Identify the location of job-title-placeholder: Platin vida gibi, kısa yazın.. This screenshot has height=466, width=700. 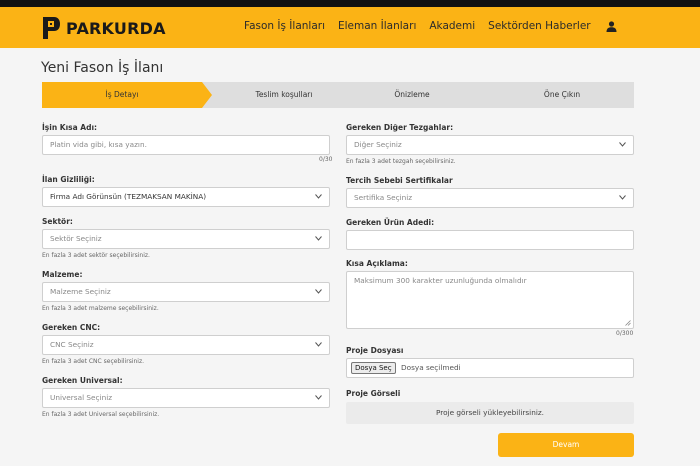
(98, 144).